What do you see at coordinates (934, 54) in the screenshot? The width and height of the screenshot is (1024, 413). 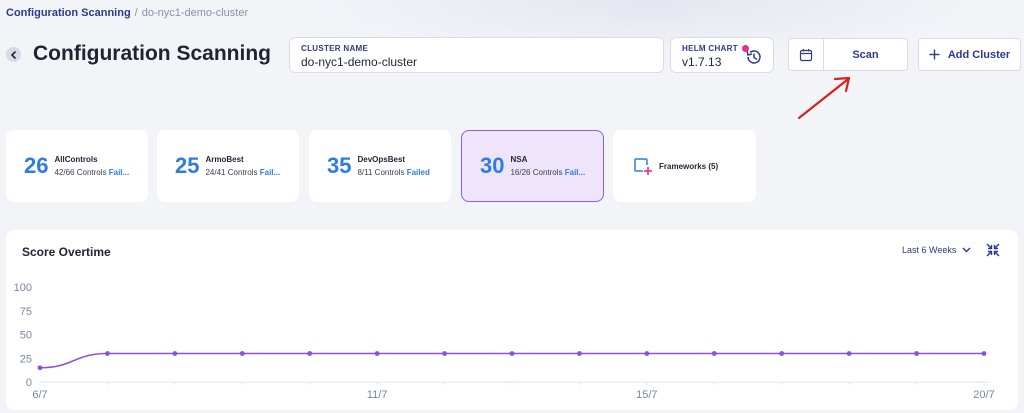 I see `plus-icon` at bounding box center [934, 54].